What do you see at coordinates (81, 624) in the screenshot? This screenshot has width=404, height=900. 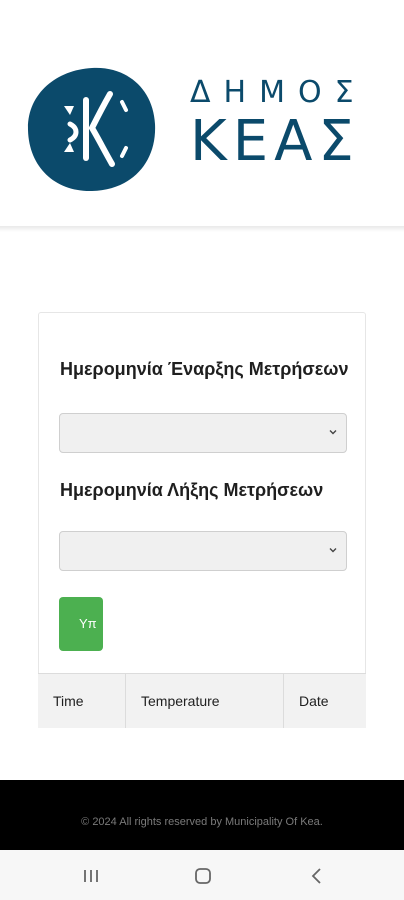 I see `submit-button: Υπ` at bounding box center [81, 624].